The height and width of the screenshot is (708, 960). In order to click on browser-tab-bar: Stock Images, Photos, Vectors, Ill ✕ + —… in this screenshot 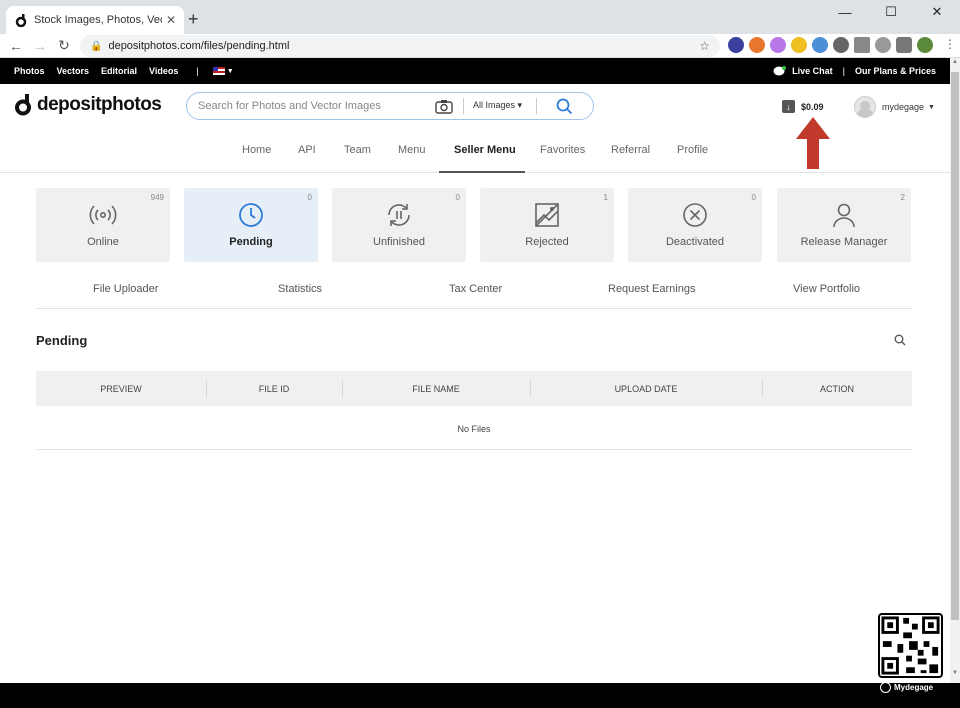, I will do `click(480, 17)`.